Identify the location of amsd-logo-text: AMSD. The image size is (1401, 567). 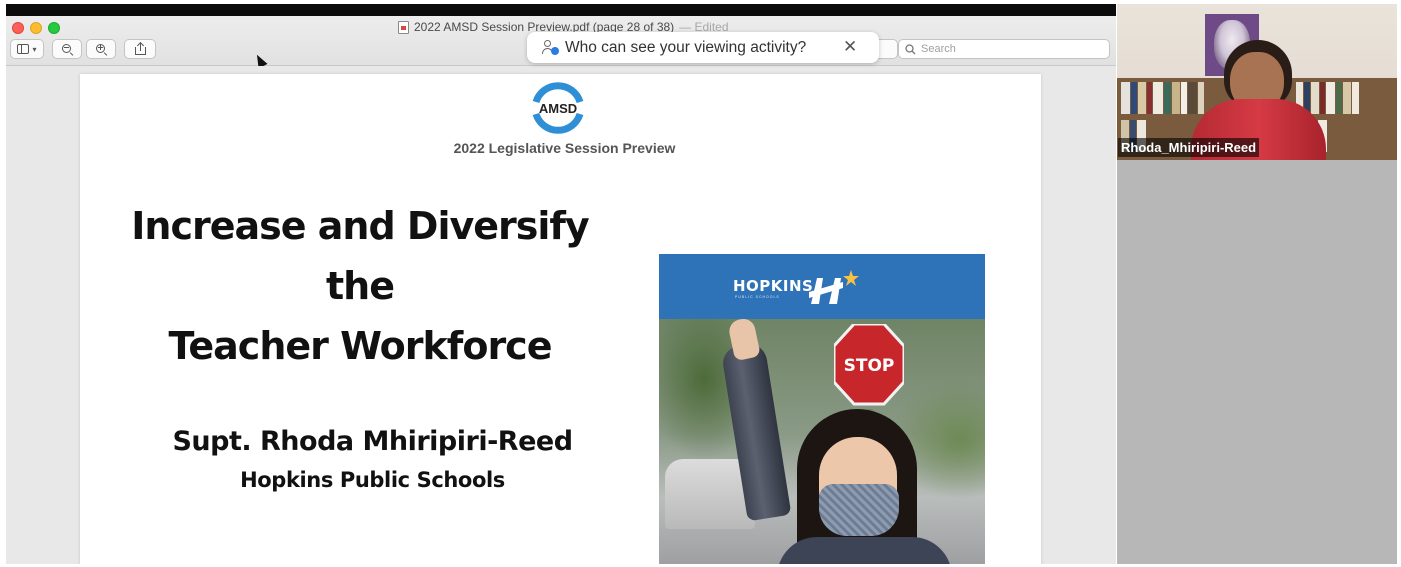
(558, 108).